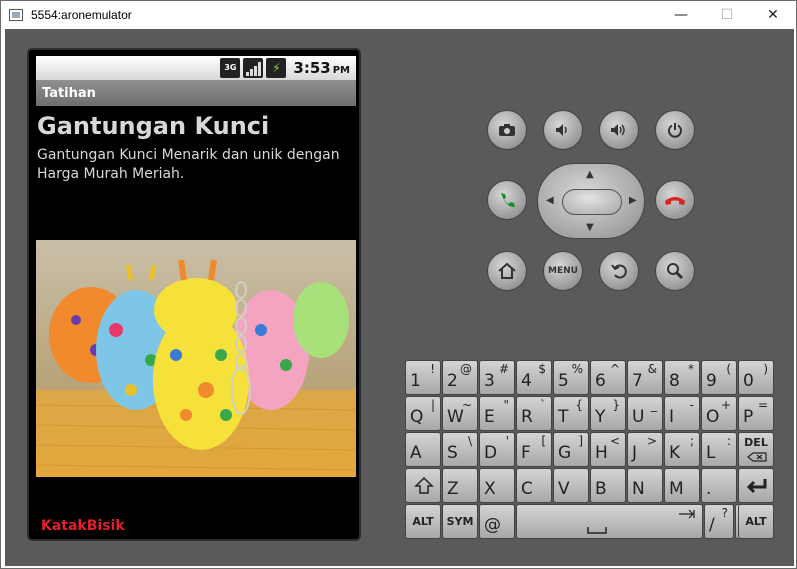  What do you see at coordinates (563, 417) in the screenshot?
I see `key-t-label: T` at bounding box center [563, 417].